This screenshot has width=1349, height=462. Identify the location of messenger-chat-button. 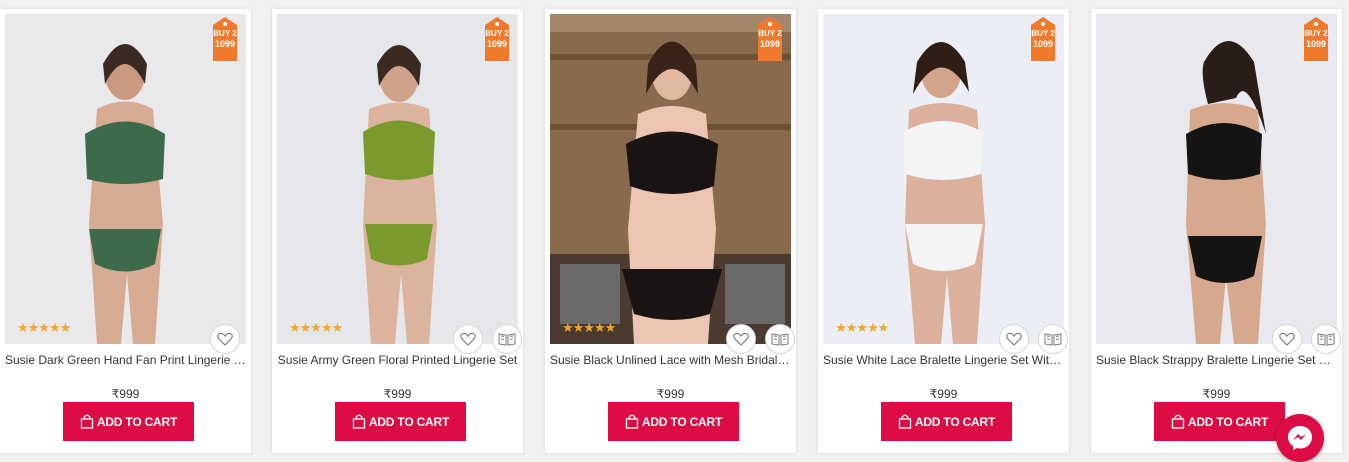
(1300, 438).